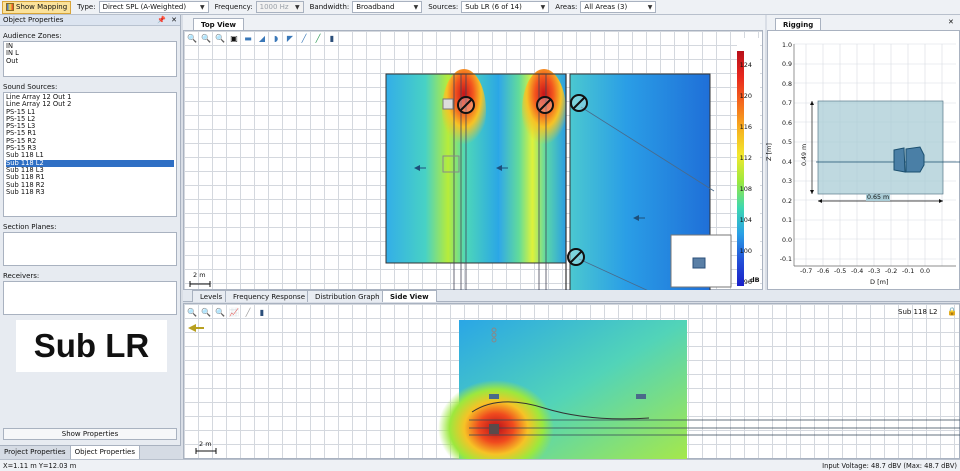  I want to click on y-tick: 0.4, so click(786, 162).